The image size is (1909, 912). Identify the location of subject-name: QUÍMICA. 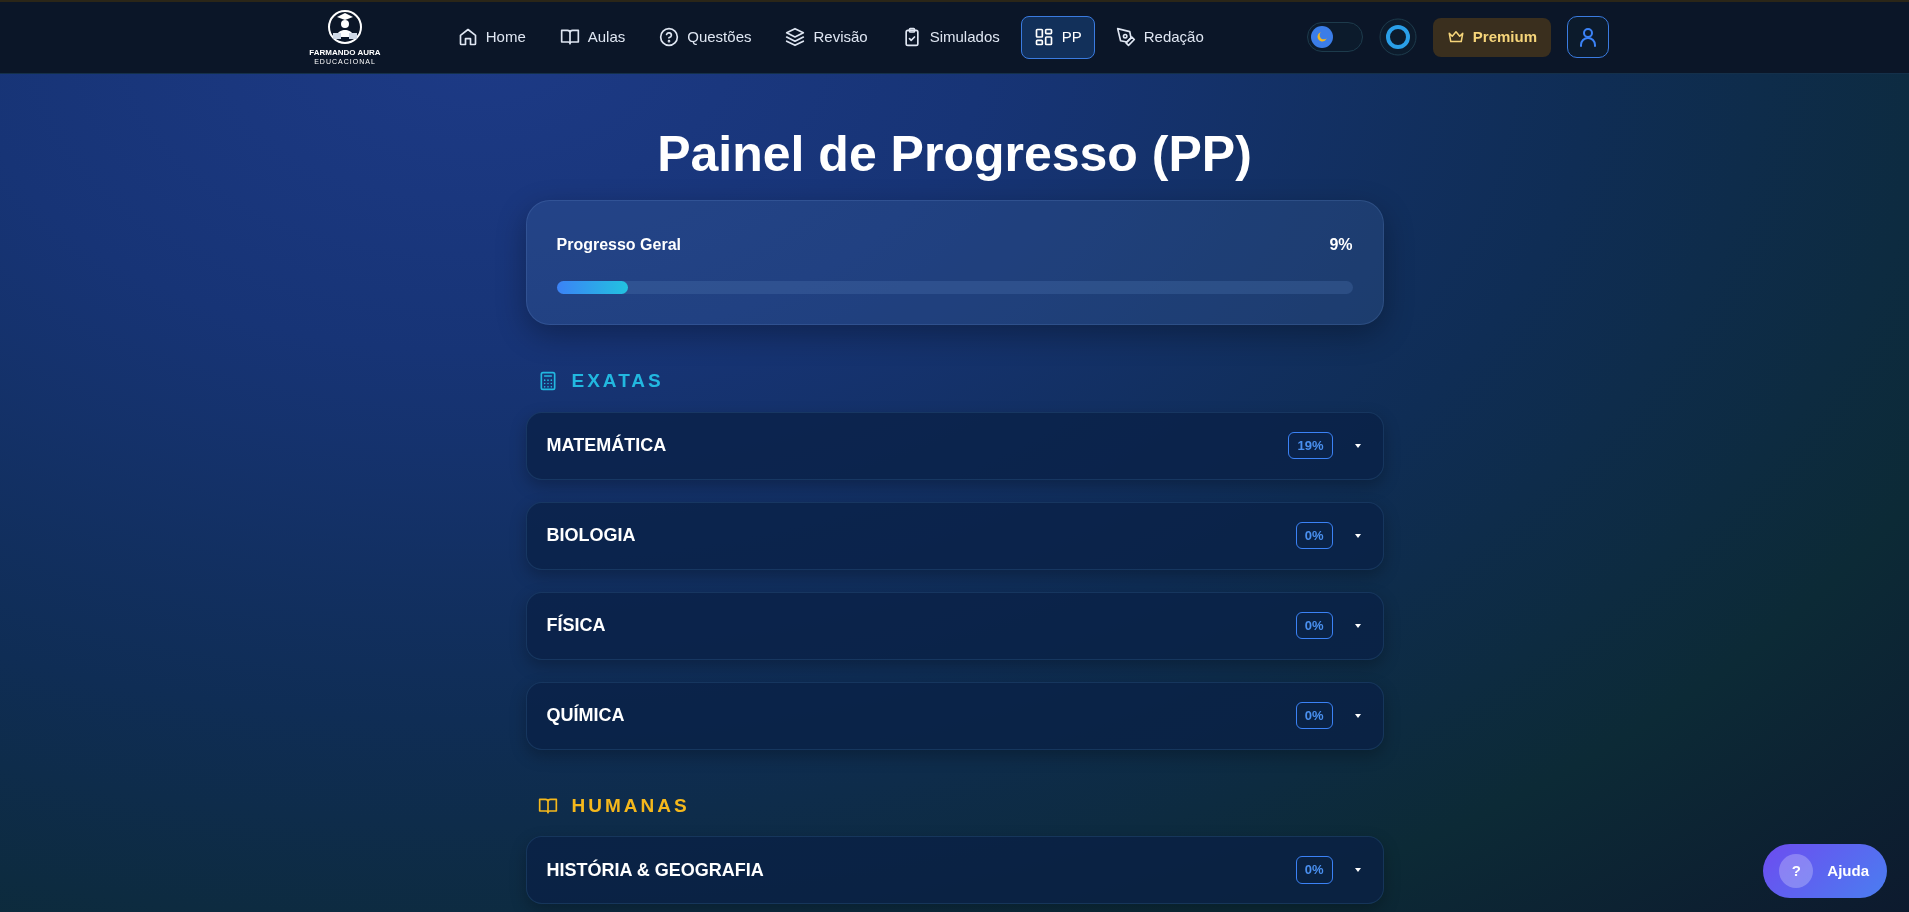
(585, 715).